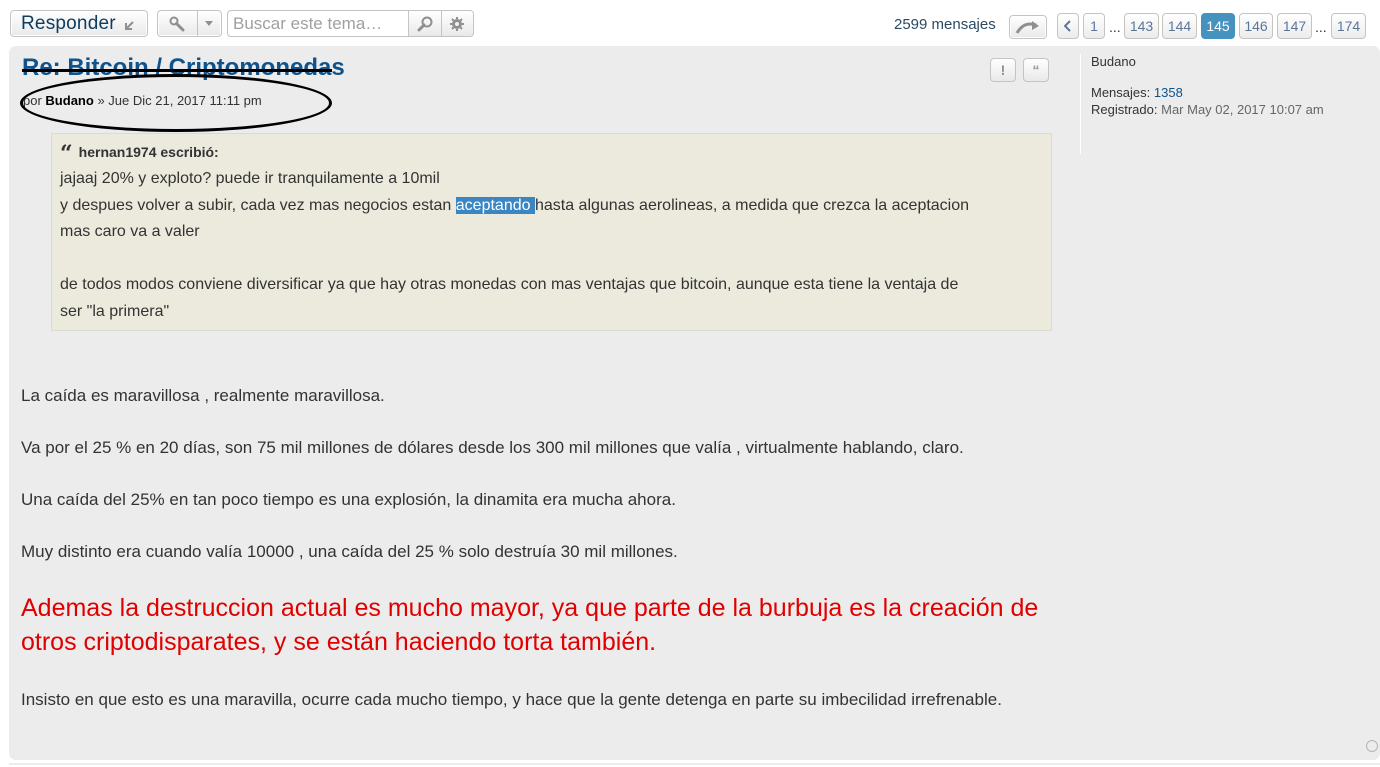  I want to click on topic-search, so click(350, 23).